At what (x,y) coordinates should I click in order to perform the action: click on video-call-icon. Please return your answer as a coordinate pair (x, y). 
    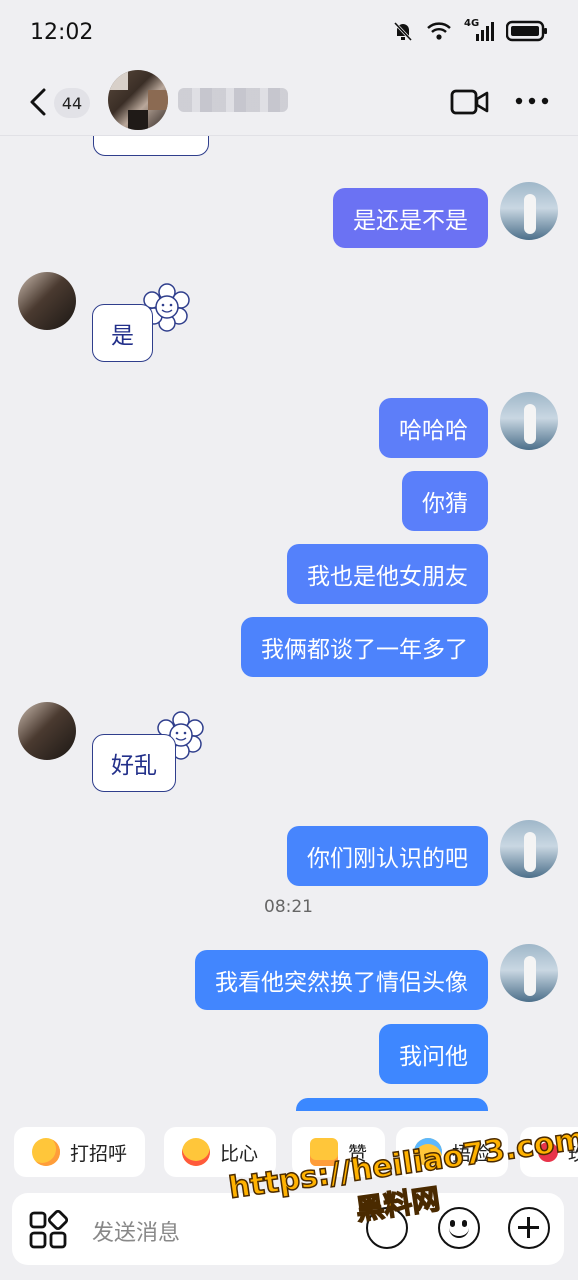
    Looking at the image, I should click on (470, 102).